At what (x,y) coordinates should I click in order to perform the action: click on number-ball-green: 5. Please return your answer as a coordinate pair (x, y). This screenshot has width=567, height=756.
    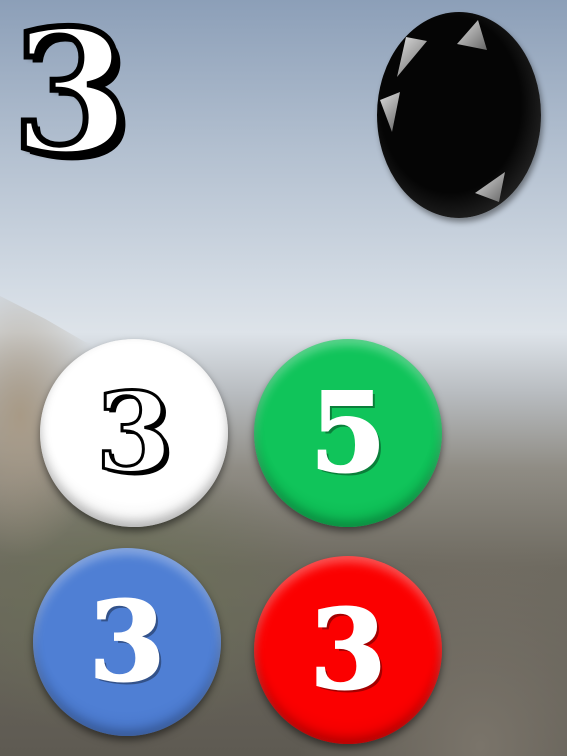
    Looking at the image, I should click on (348, 433).